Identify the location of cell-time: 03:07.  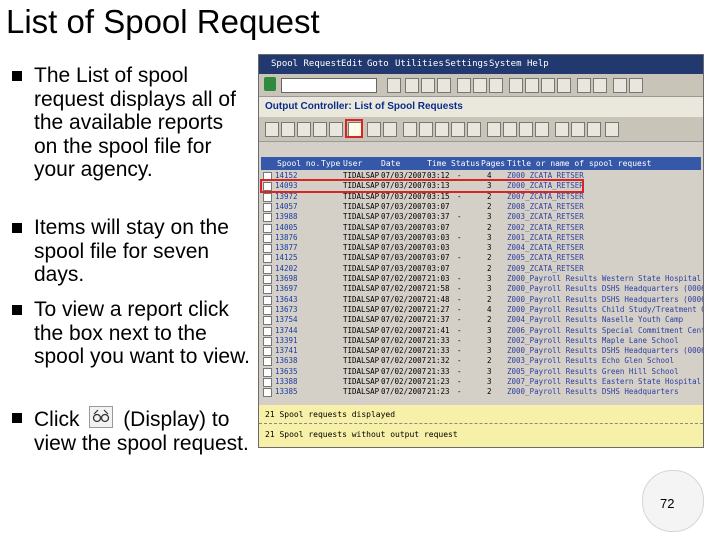
(438, 206).